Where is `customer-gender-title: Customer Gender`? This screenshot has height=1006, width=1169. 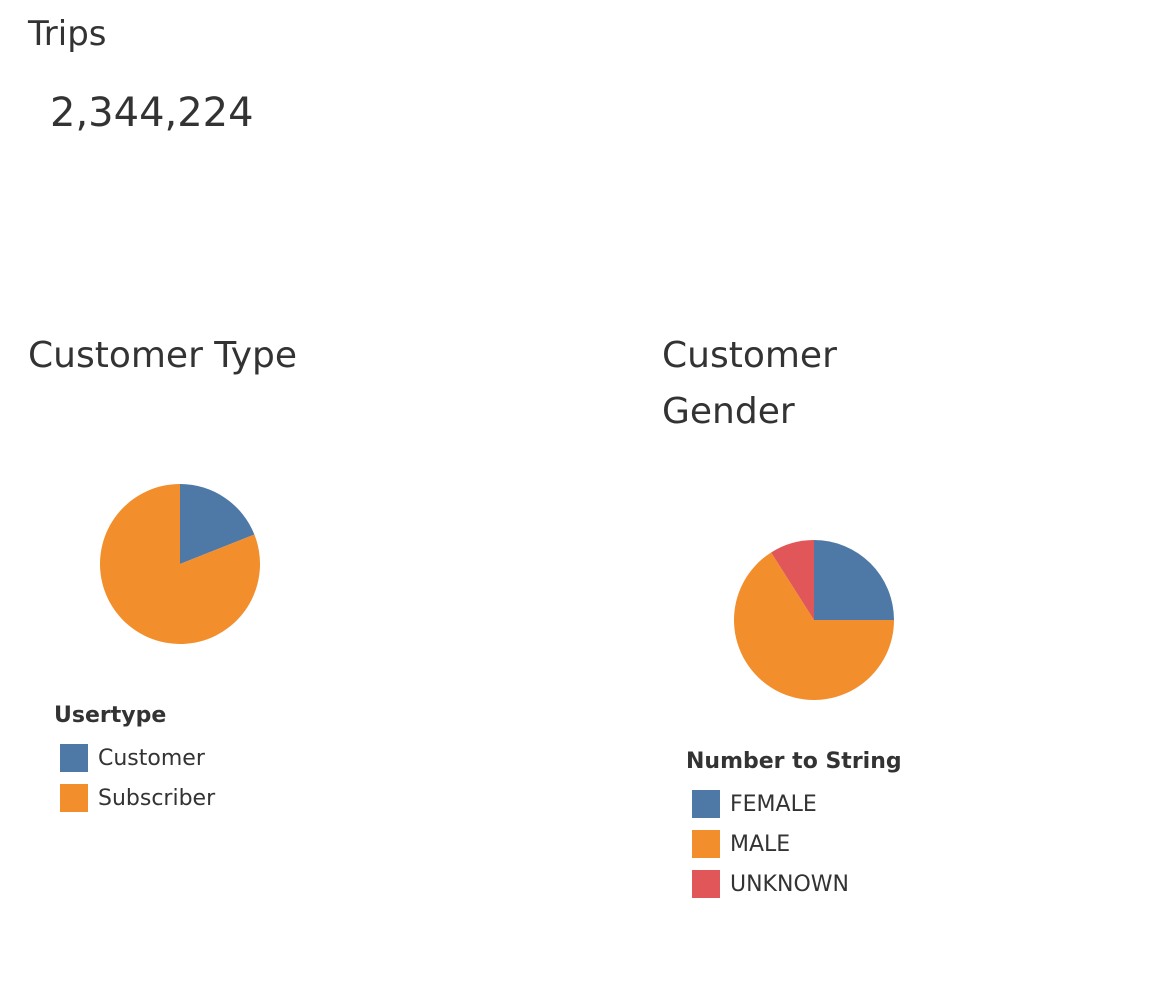
customer-gender-title: Customer Gender is located at coordinates (749, 383).